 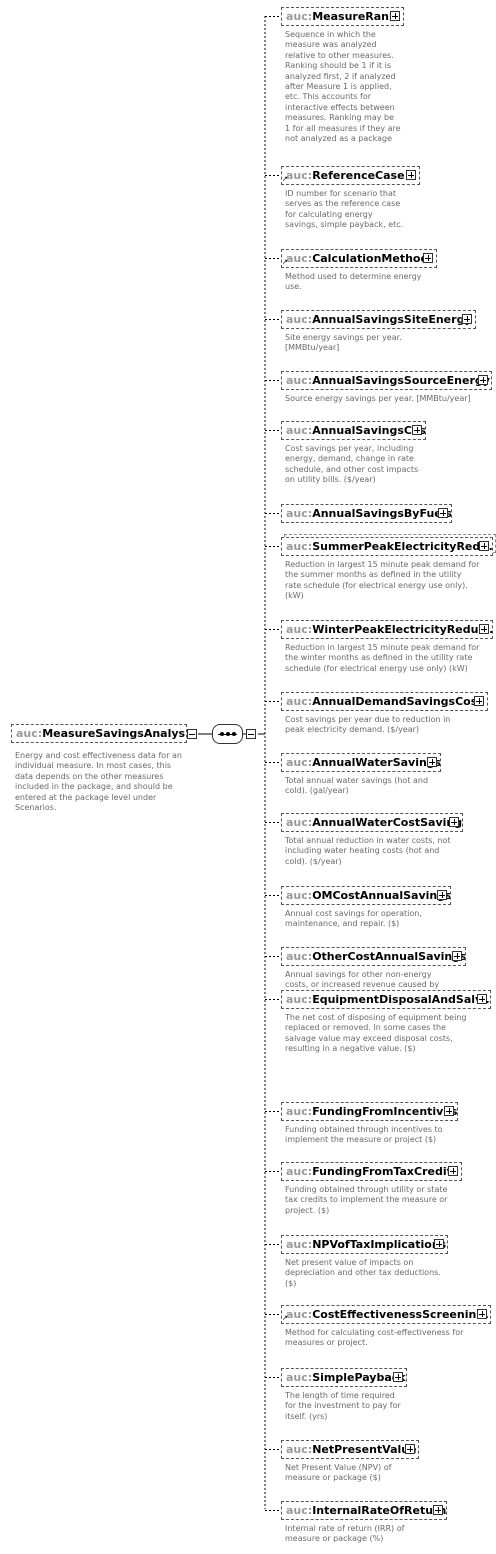 I want to click on description-line: use., so click(x=293, y=287).